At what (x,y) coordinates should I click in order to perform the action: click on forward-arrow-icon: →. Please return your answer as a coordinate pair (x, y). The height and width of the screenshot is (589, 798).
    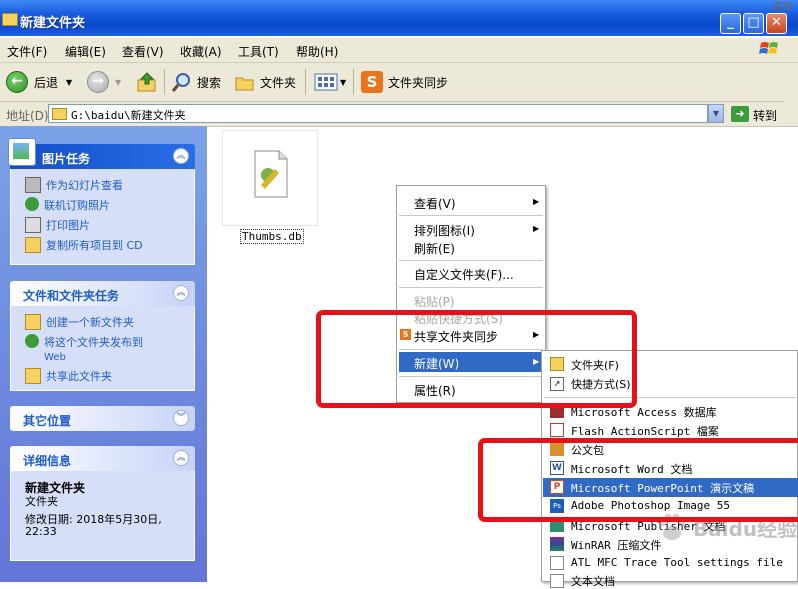
    Looking at the image, I should click on (98, 82).